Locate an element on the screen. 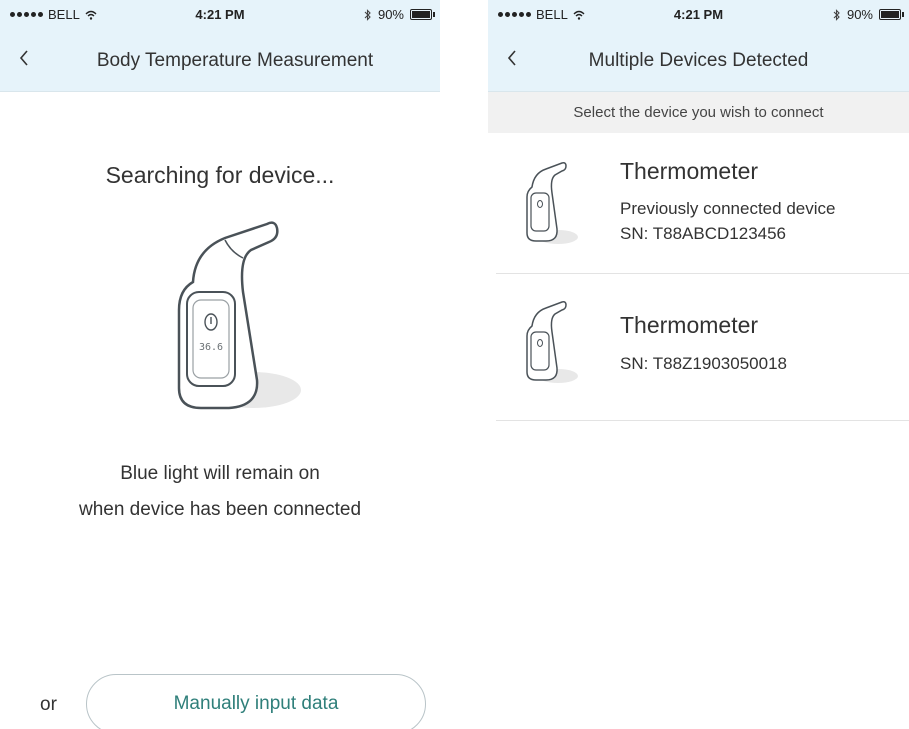 The width and height of the screenshot is (909, 729). device-display-reading: 36.6 is located at coordinates (211, 347).